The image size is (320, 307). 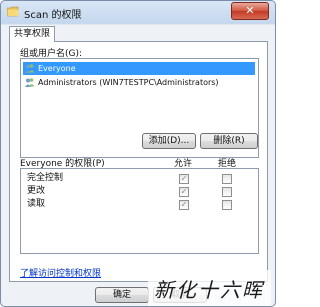 I want to click on window-title: Scan 的权限, so click(x=53, y=15).